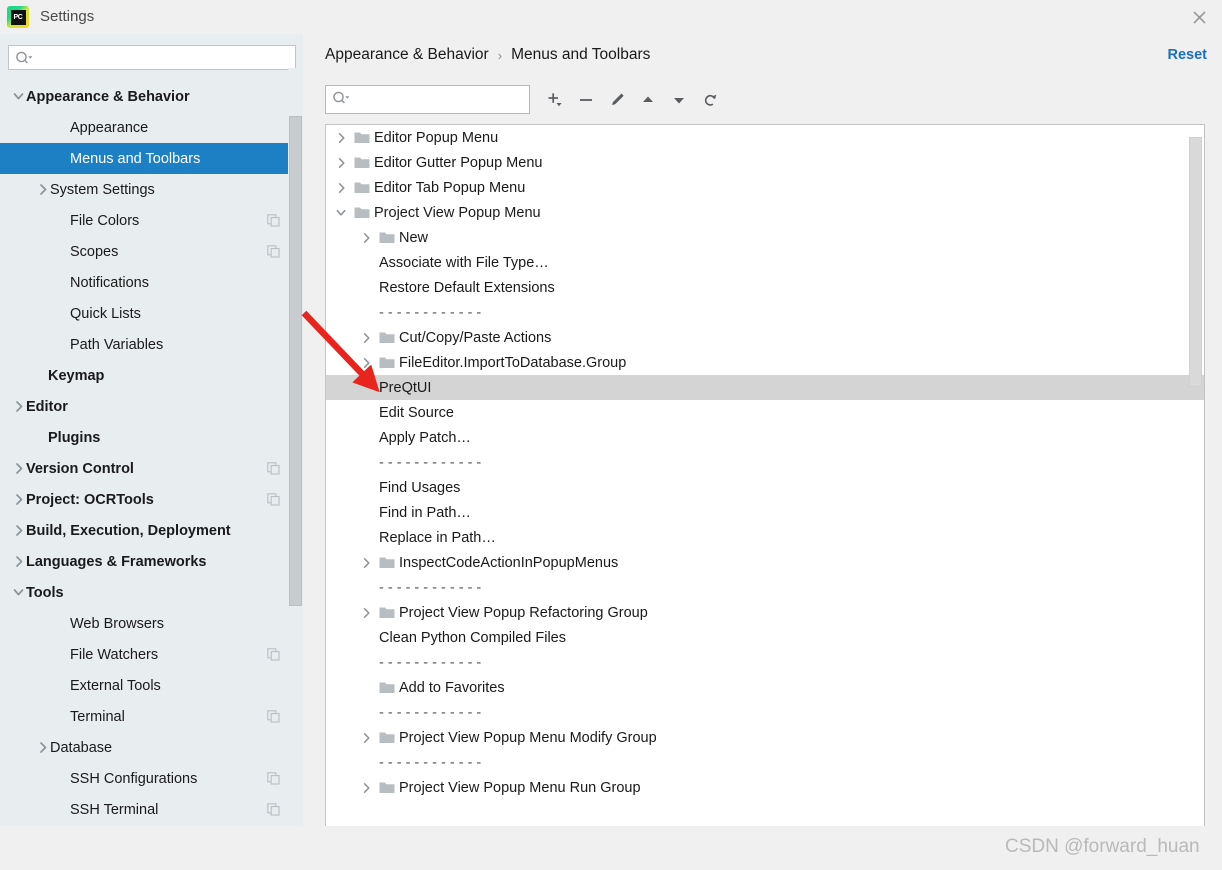  What do you see at coordinates (765, 237) in the screenshot?
I see `tree-row: New` at bounding box center [765, 237].